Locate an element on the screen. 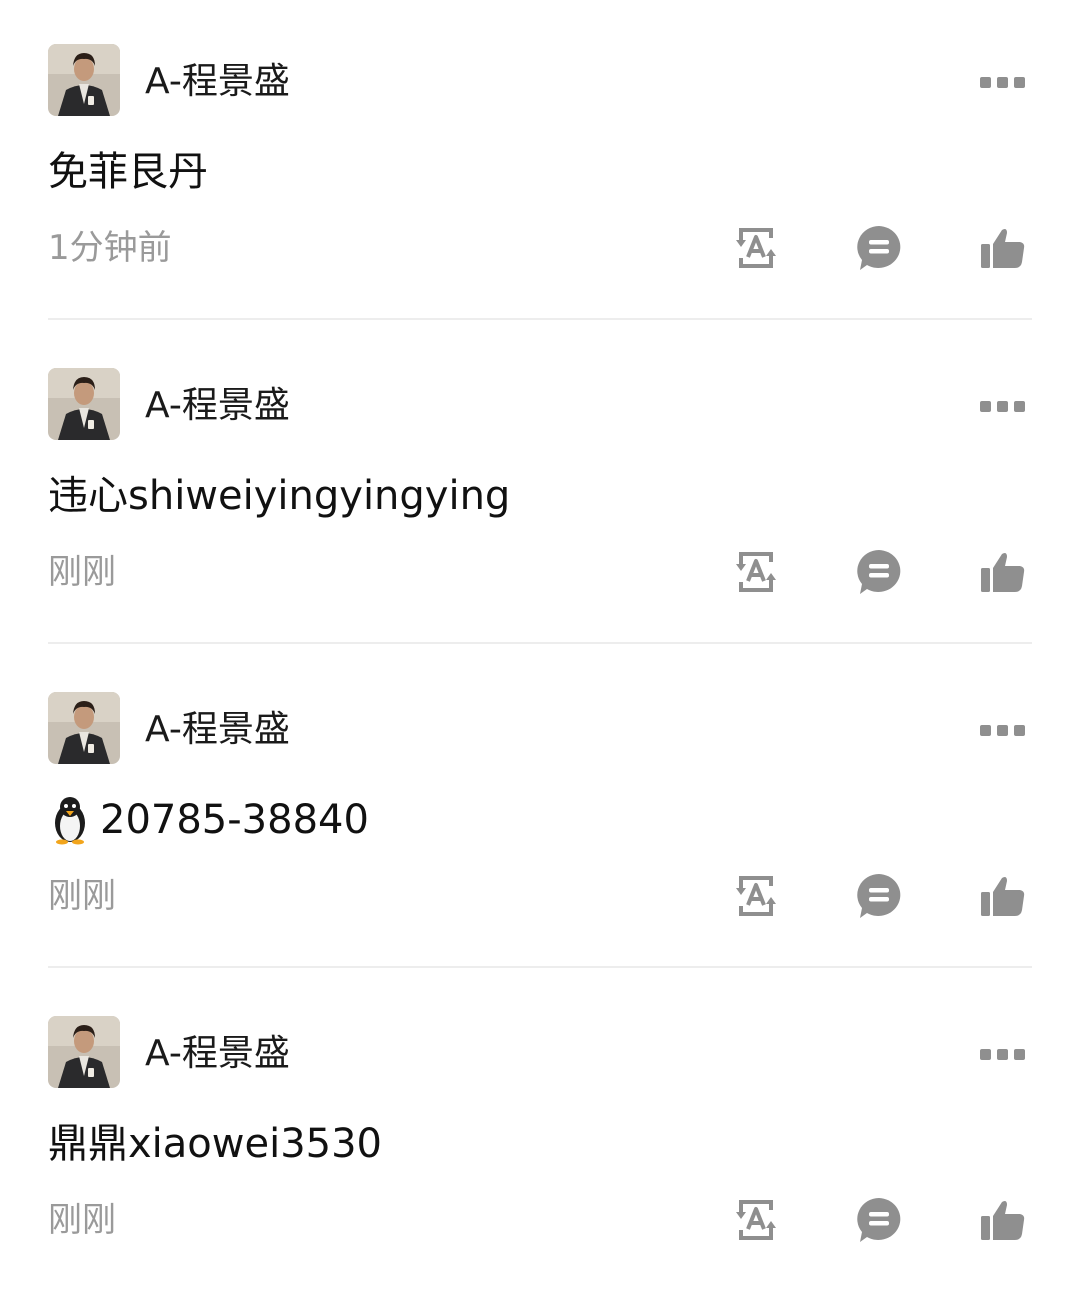  comment-text: 违心shiweiyingyingying is located at coordinates (279, 496).